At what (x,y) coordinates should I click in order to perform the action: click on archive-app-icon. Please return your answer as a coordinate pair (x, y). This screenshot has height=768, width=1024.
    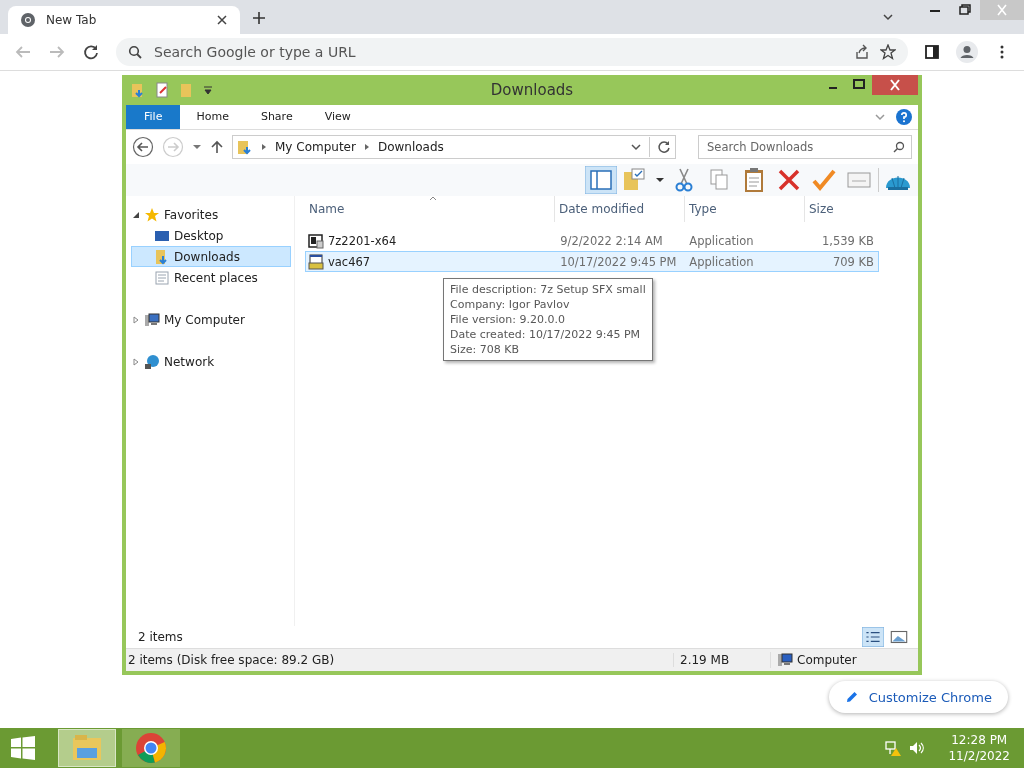
    Looking at the image, I should click on (316, 240).